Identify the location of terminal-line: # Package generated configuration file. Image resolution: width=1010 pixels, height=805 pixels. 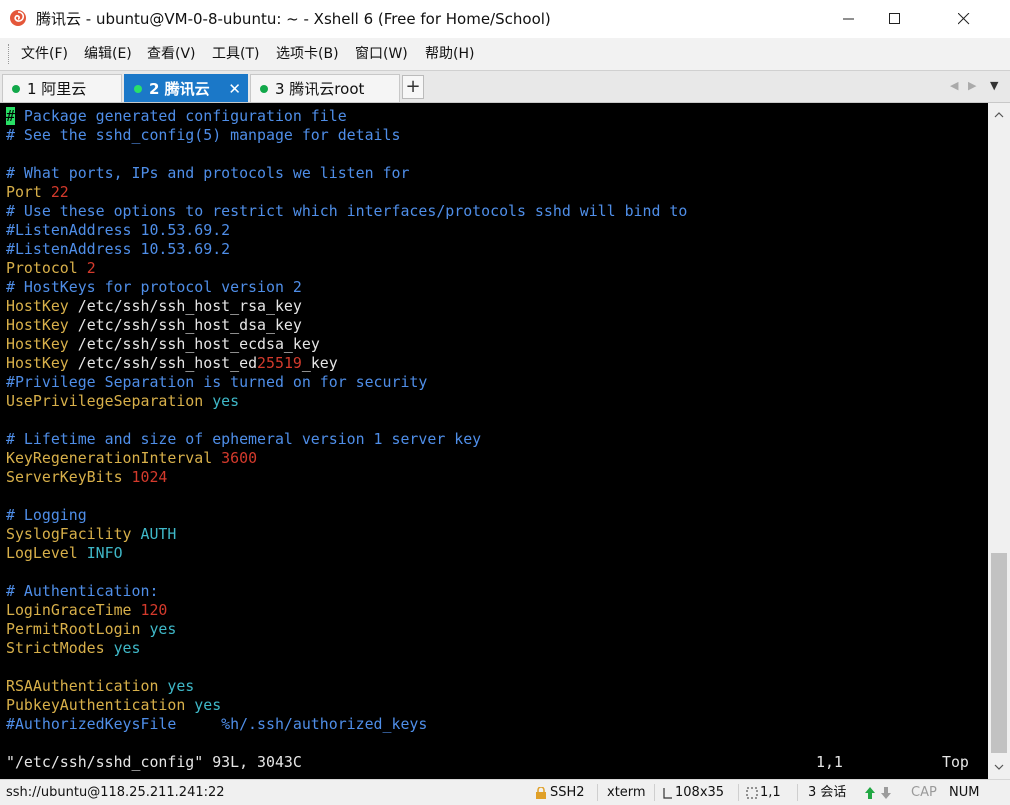
(346, 116).